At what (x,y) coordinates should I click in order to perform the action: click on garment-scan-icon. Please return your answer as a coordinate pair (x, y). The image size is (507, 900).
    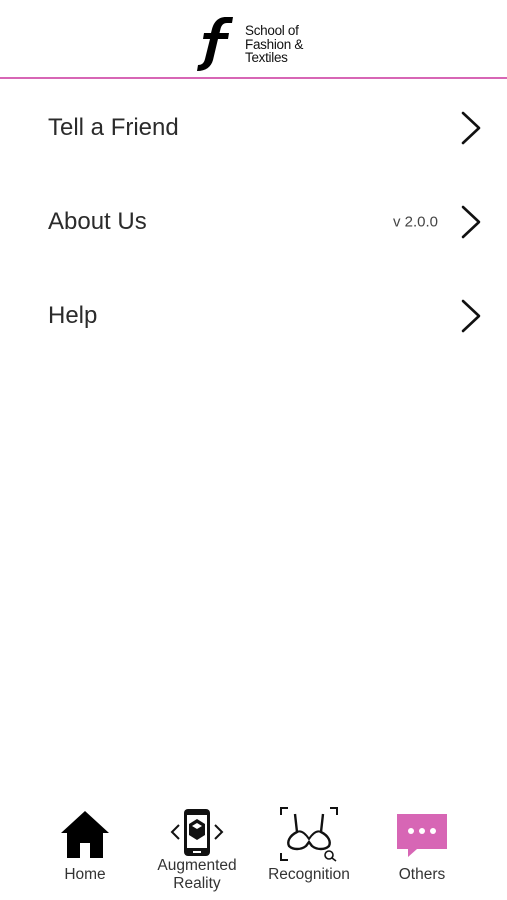
    Looking at the image, I should click on (309, 834).